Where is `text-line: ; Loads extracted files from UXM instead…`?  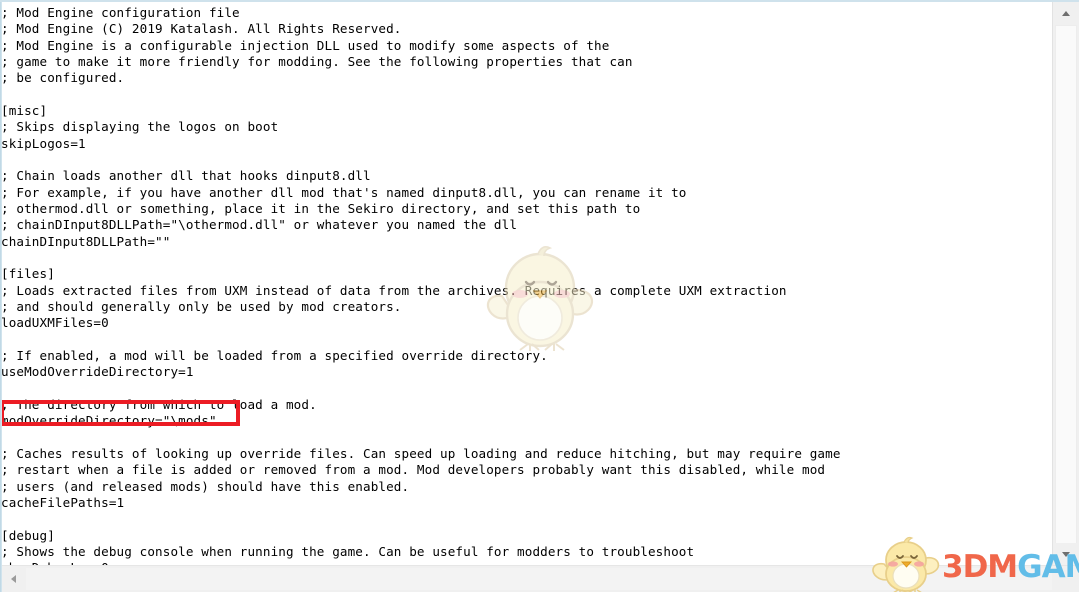
text-line: ; Loads extracted files from UXM instead… is located at coordinates (394, 290).